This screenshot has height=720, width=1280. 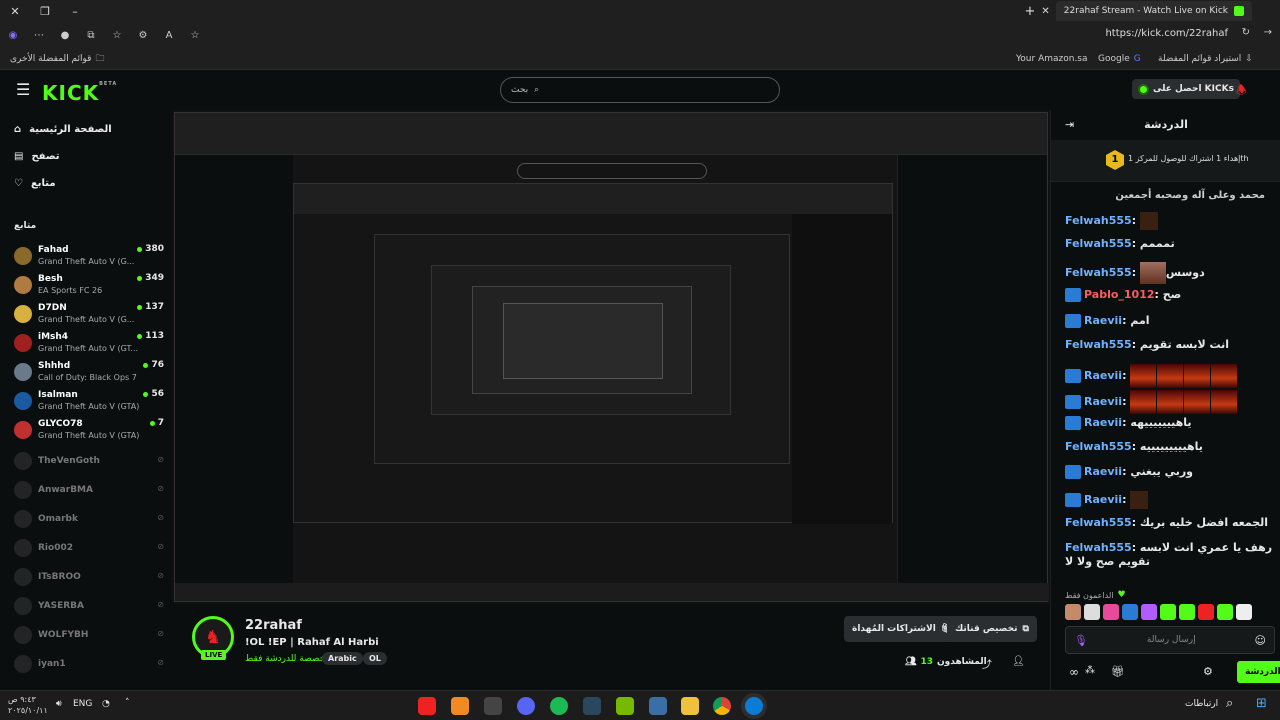 What do you see at coordinates (1052, 59) in the screenshot?
I see `bookmark-amazon: Your Amazon.sa` at bounding box center [1052, 59].